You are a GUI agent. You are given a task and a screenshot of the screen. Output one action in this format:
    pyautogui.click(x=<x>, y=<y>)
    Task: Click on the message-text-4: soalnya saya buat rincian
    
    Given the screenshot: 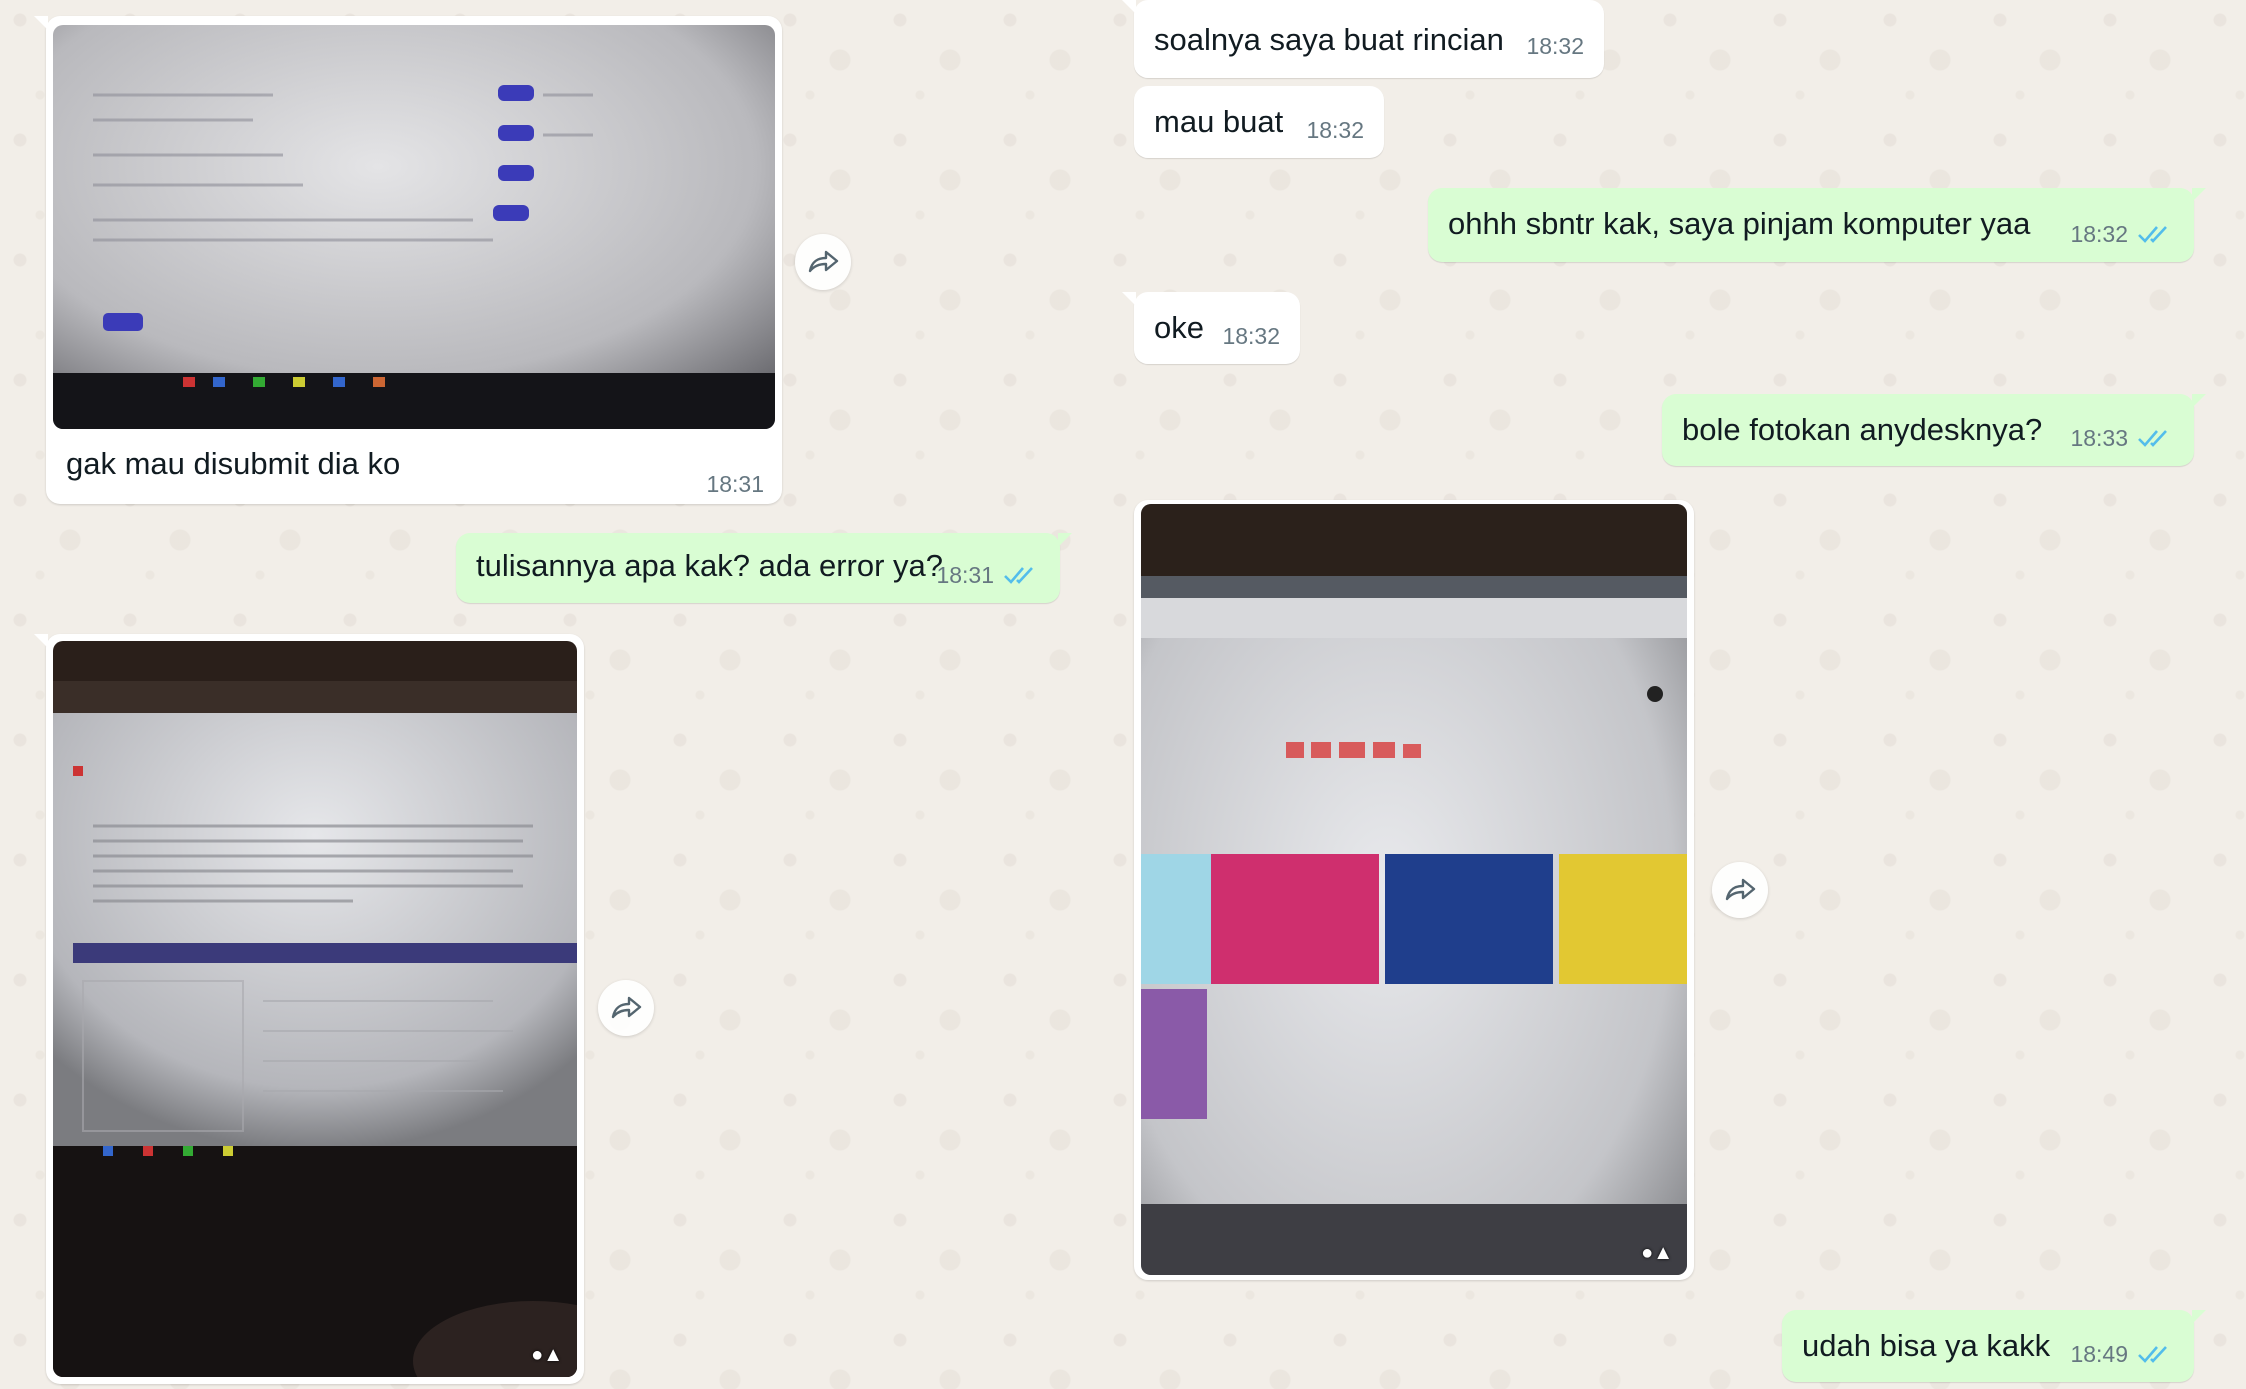 What is the action you would take?
    pyautogui.click(x=1329, y=39)
    